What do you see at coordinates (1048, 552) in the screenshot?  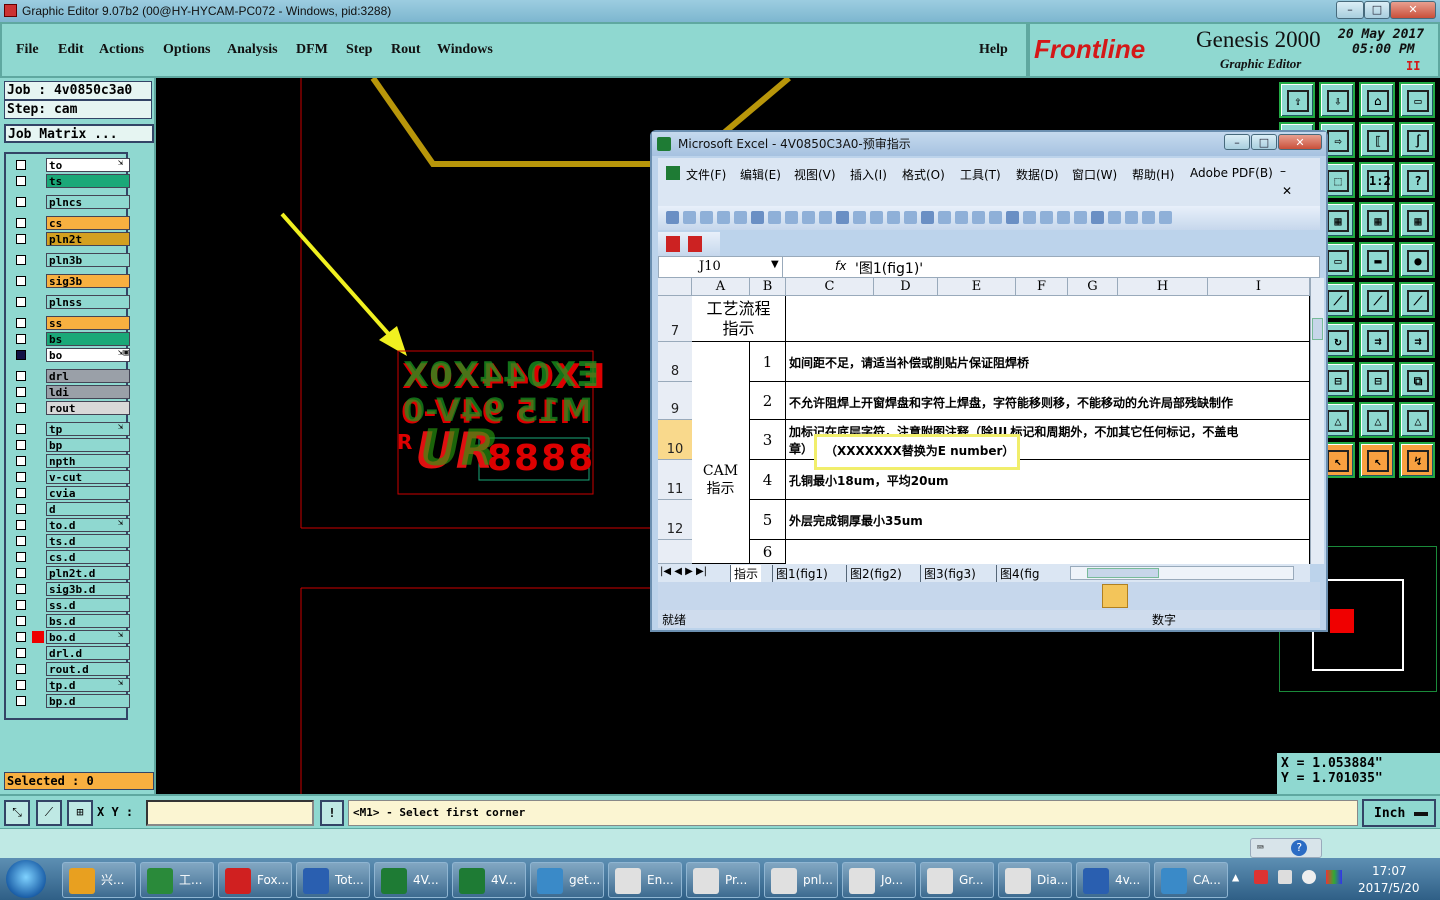 I see `cell-instruction` at bounding box center [1048, 552].